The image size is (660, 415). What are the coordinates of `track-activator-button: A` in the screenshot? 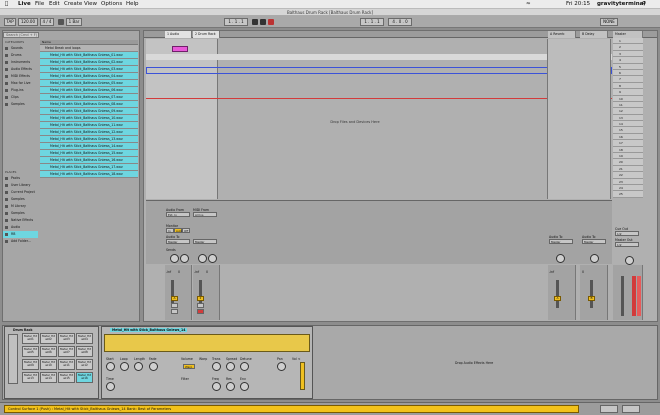 It's located at (174, 298).